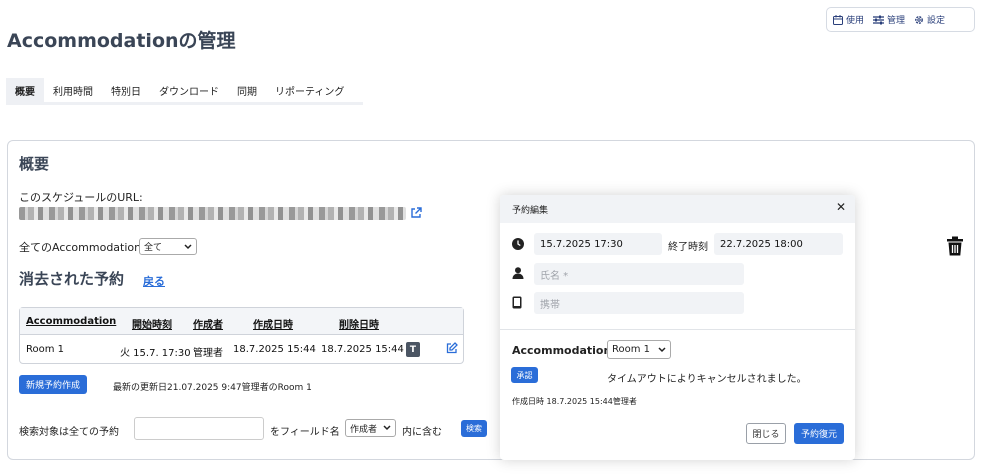 Image resolution: width=984 pixels, height=474 pixels. Describe the element at coordinates (639, 274) in the screenshot. I see `name-field: 氏名 *` at that location.